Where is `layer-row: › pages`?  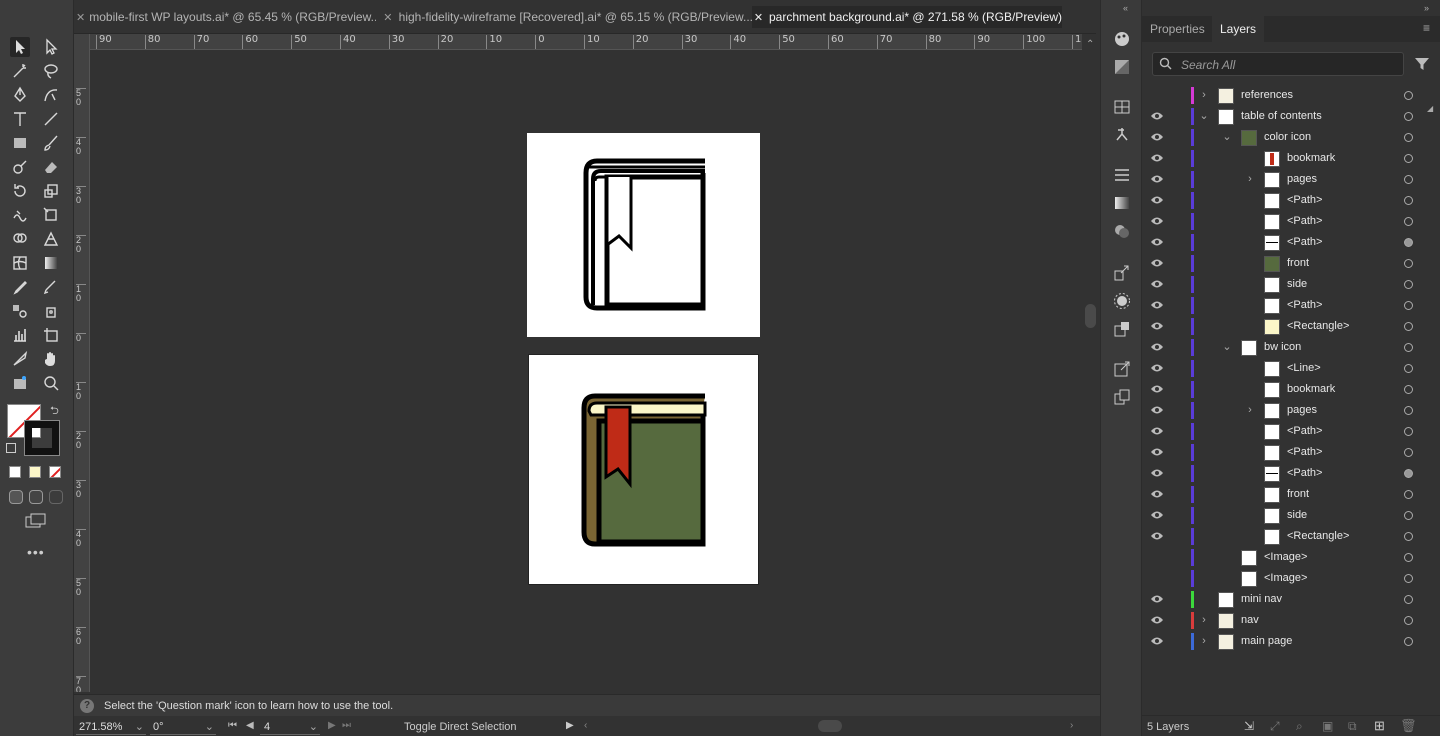 layer-row: › pages is located at coordinates (1291, 179).